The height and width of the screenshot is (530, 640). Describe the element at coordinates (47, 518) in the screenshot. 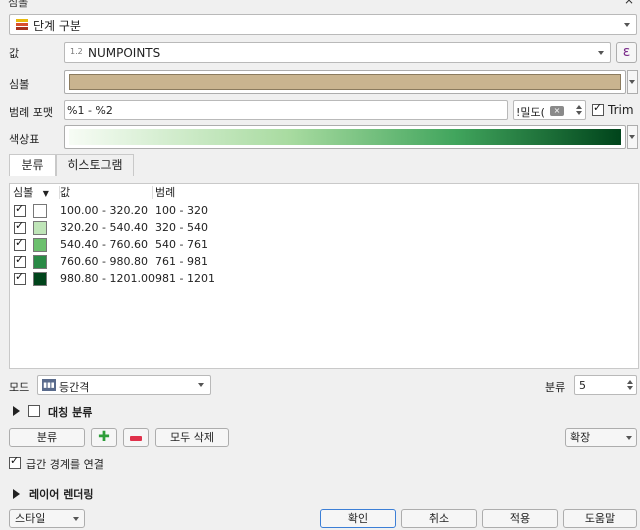

I see `style-button: 스타일` at that location.